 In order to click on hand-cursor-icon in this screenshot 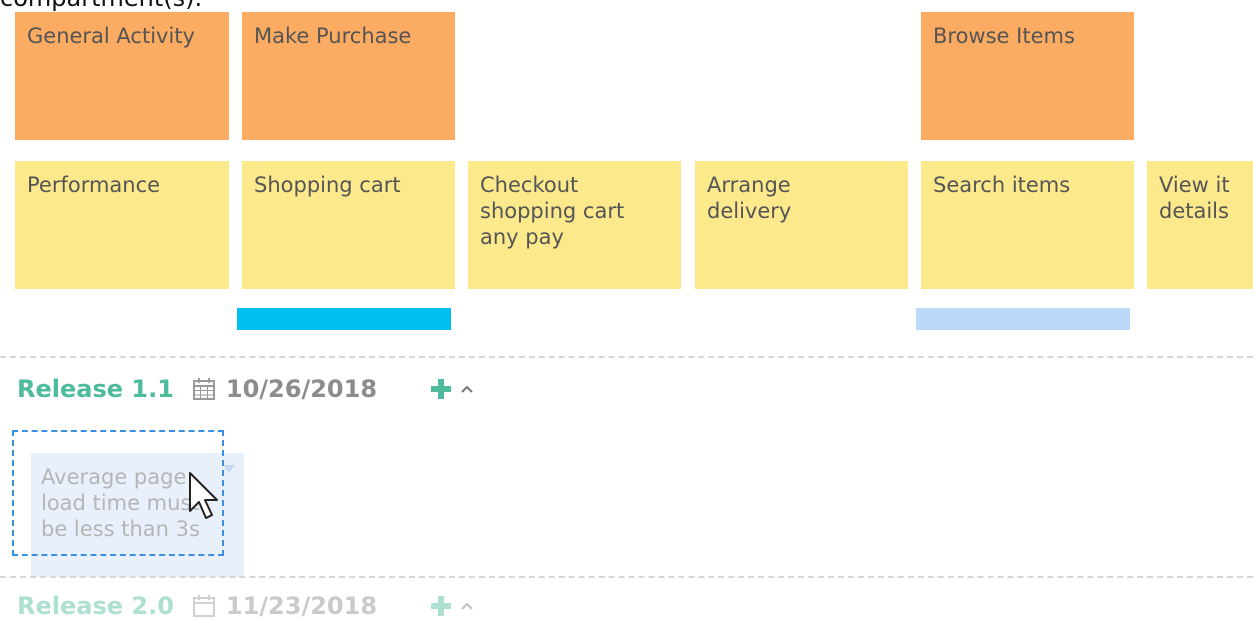, I will do `click(203, 495)`.